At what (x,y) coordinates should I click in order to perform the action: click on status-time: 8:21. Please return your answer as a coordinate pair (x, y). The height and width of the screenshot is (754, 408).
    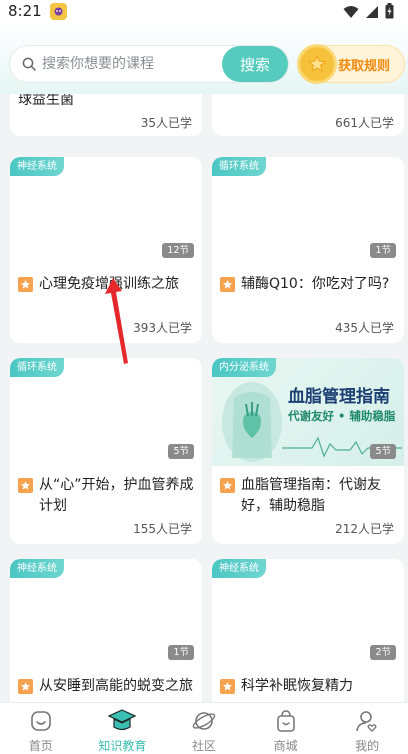
    Looking at the image, I should click on (25, 11).